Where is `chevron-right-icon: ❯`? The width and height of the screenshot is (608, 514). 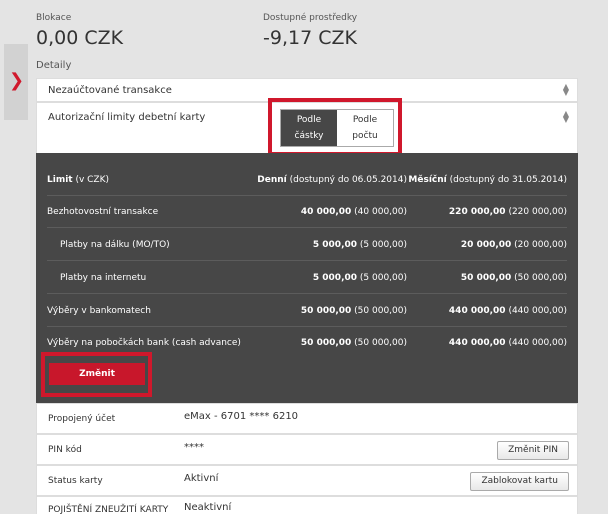
chevron-right-icon: ❯ is located at coordinates (17, 80).